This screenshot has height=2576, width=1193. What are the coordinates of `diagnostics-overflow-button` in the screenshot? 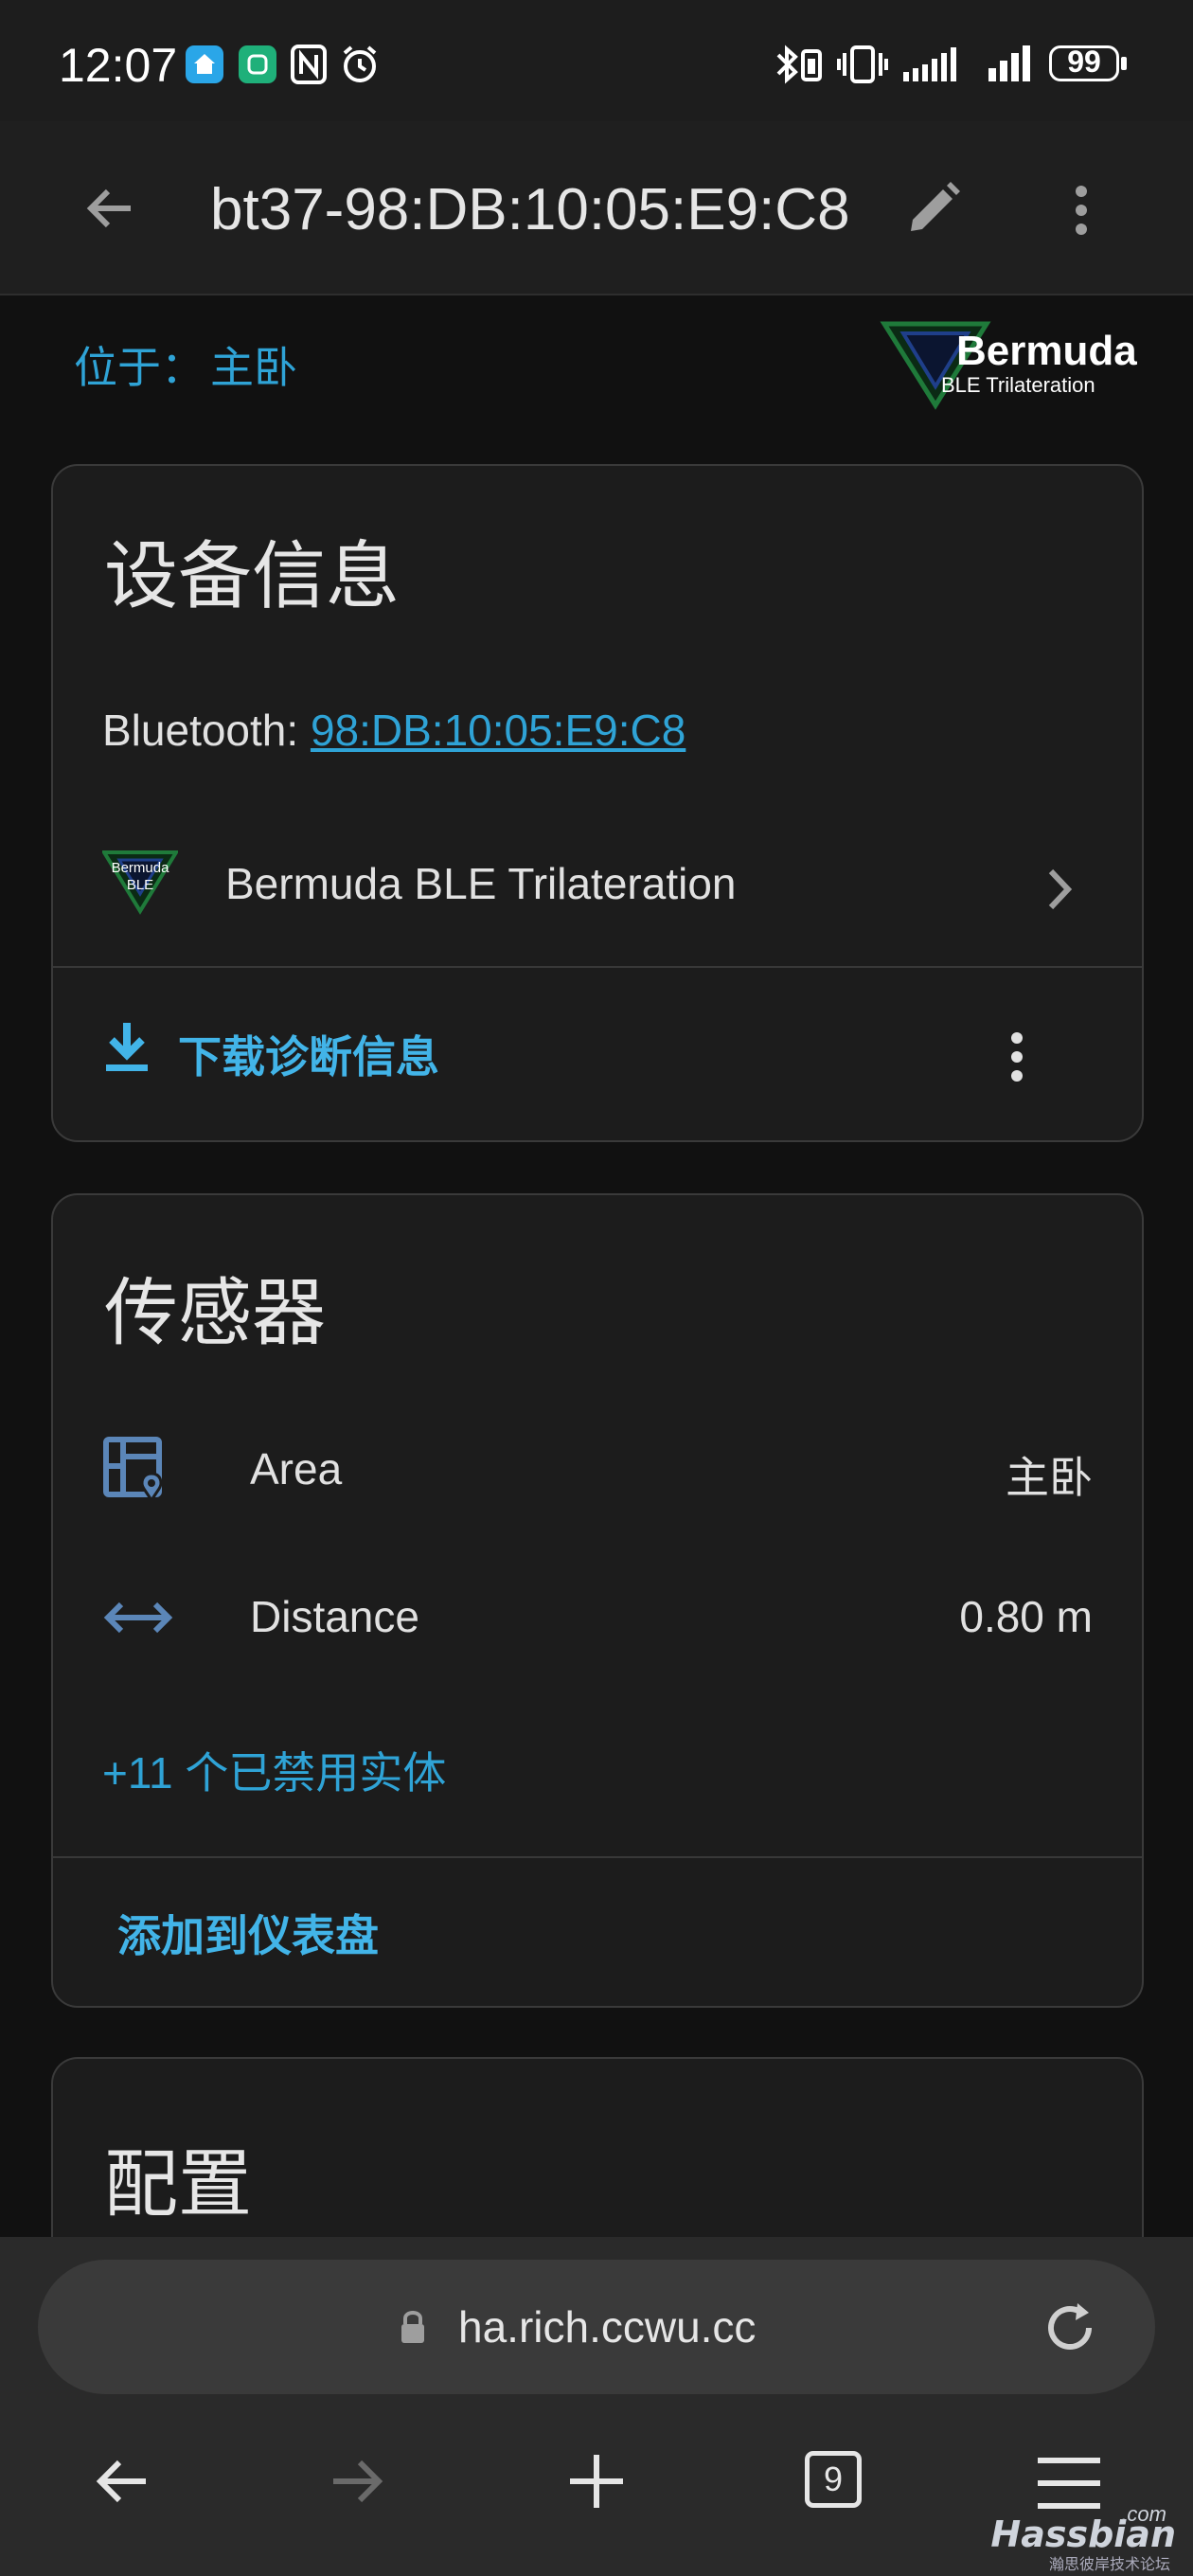 It's located at (1017, 1059).